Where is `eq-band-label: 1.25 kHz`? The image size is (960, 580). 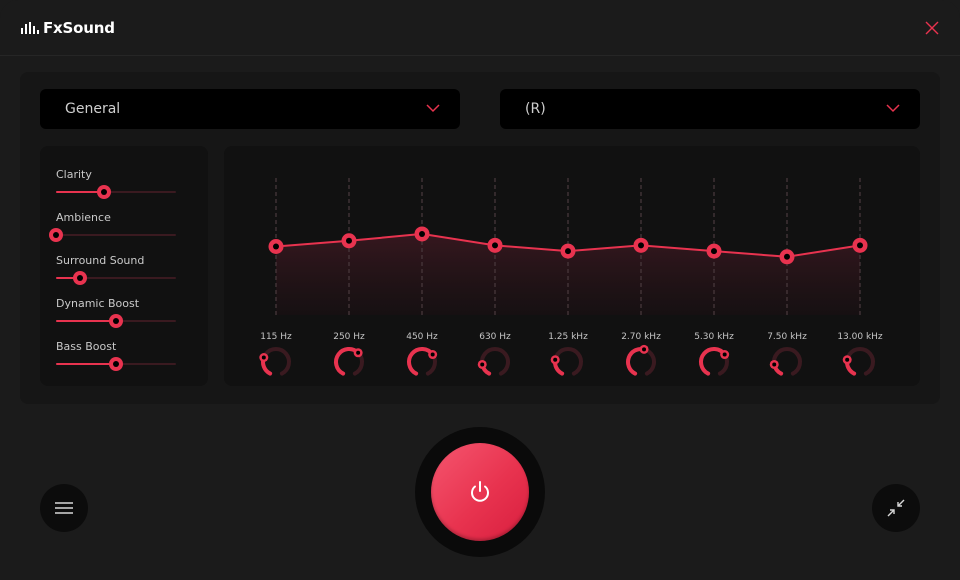 eq-band-label: 1.25 kHz is located at coordinates (568, 337).